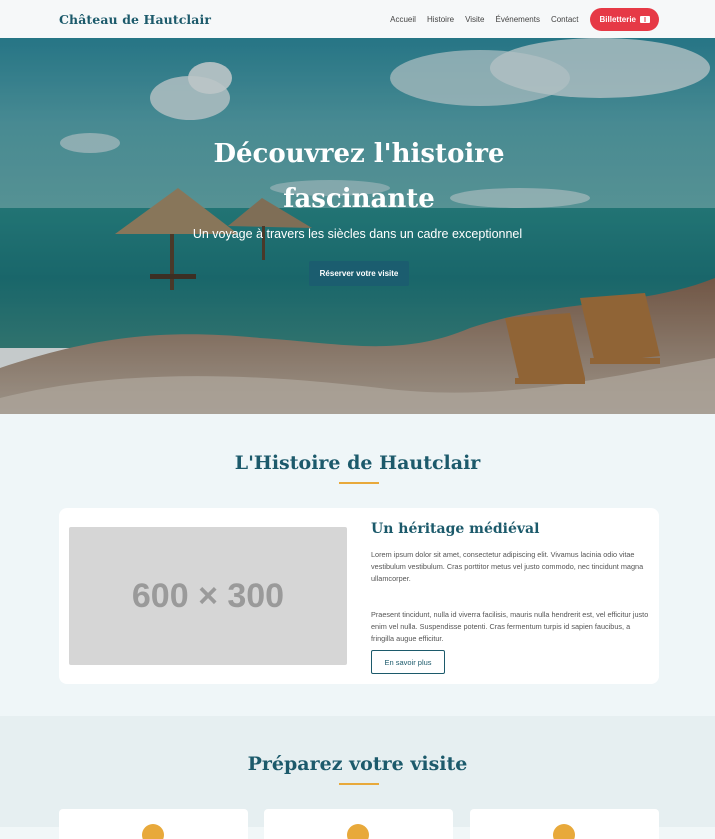 This screenshot has height=839, width=715. What do you see at coordinates (440, 19) in the screenshot?
I see `nav-link-histoire: Histoire` at bounding box center [440, 19].